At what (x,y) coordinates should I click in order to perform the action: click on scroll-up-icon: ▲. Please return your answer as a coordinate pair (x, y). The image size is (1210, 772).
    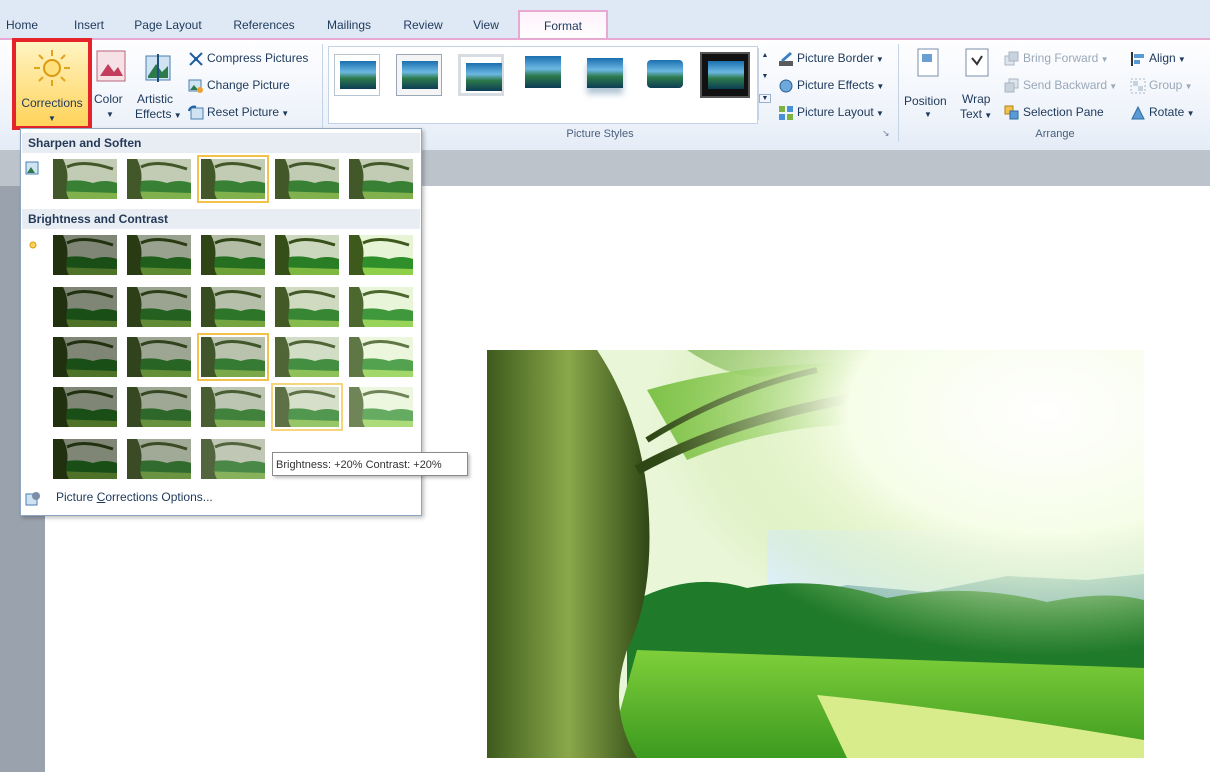
    Looking at the image, I should click on (765, 55).